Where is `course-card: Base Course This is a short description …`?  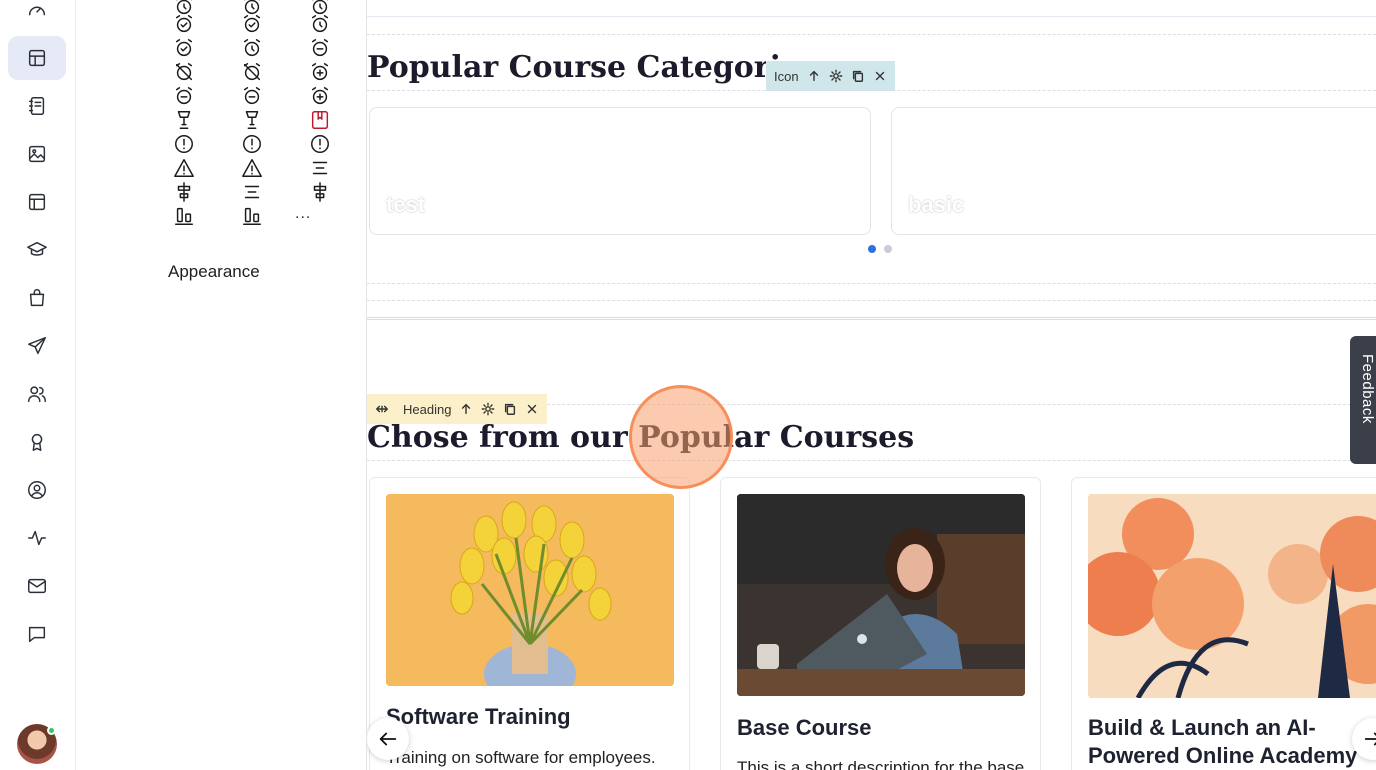
course-card: Base Course This is a short description … is located at coordinates (880, 623).